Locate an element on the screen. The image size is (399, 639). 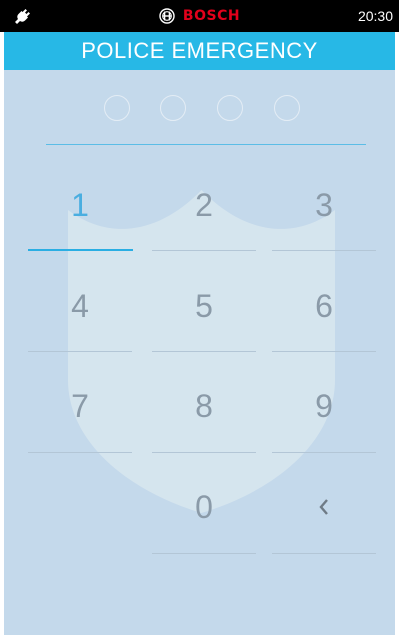
bosch-logo-icon is located at coordinates (167, 16).